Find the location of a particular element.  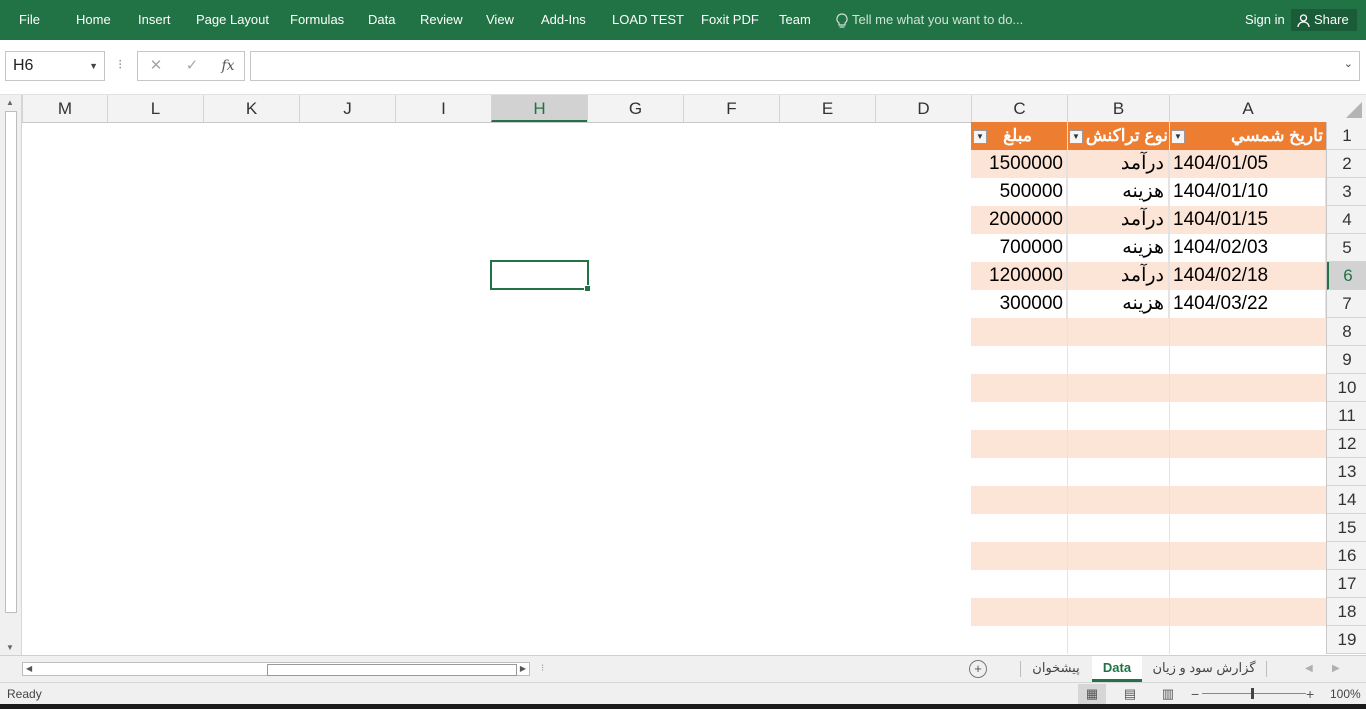

cell-amount: 1200000 is located at coordinates (1019, 276).